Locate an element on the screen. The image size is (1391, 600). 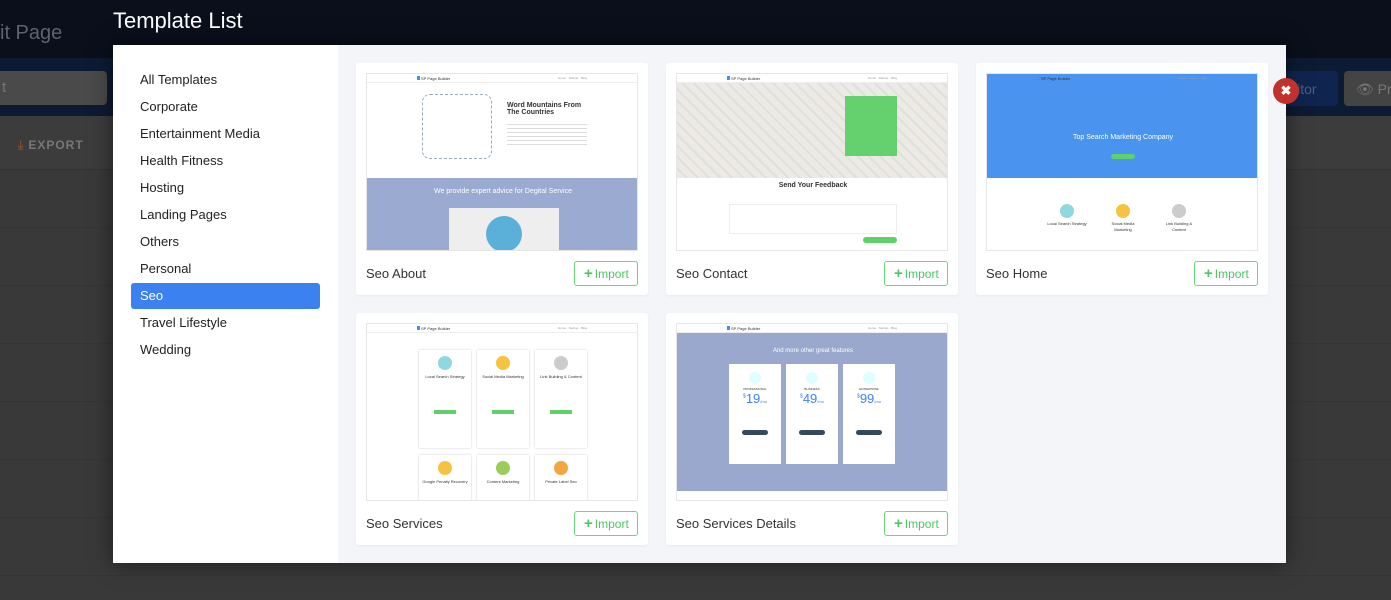
export-icon: ⤓ is located at coordinates (21, 145).